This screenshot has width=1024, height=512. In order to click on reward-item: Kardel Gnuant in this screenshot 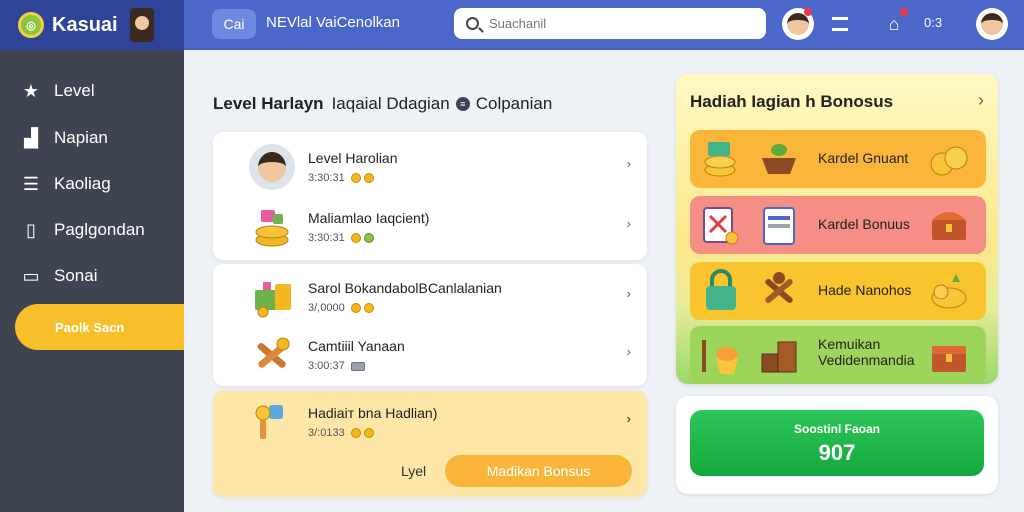, I will do `click(838, 159)`.